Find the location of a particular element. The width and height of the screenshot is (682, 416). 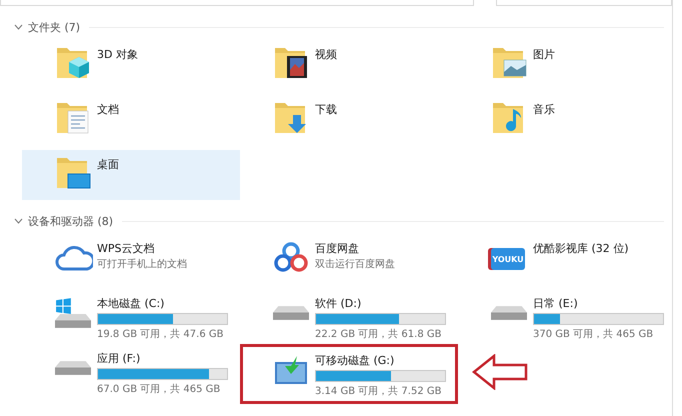

item-name: 应用 (F:) is located at coordinates (119, 358).